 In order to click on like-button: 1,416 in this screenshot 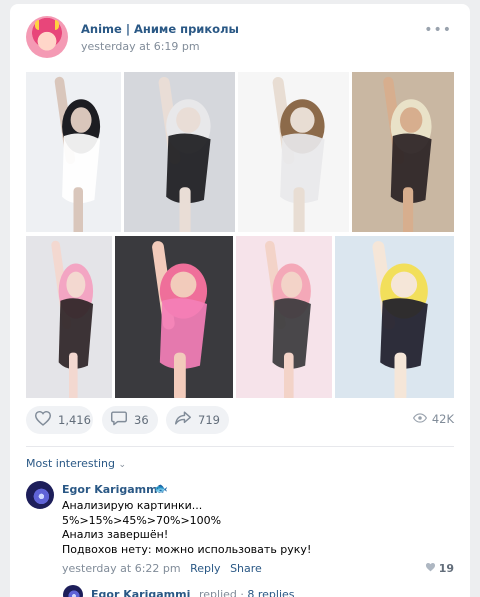, I will do `click(59, 420)`.